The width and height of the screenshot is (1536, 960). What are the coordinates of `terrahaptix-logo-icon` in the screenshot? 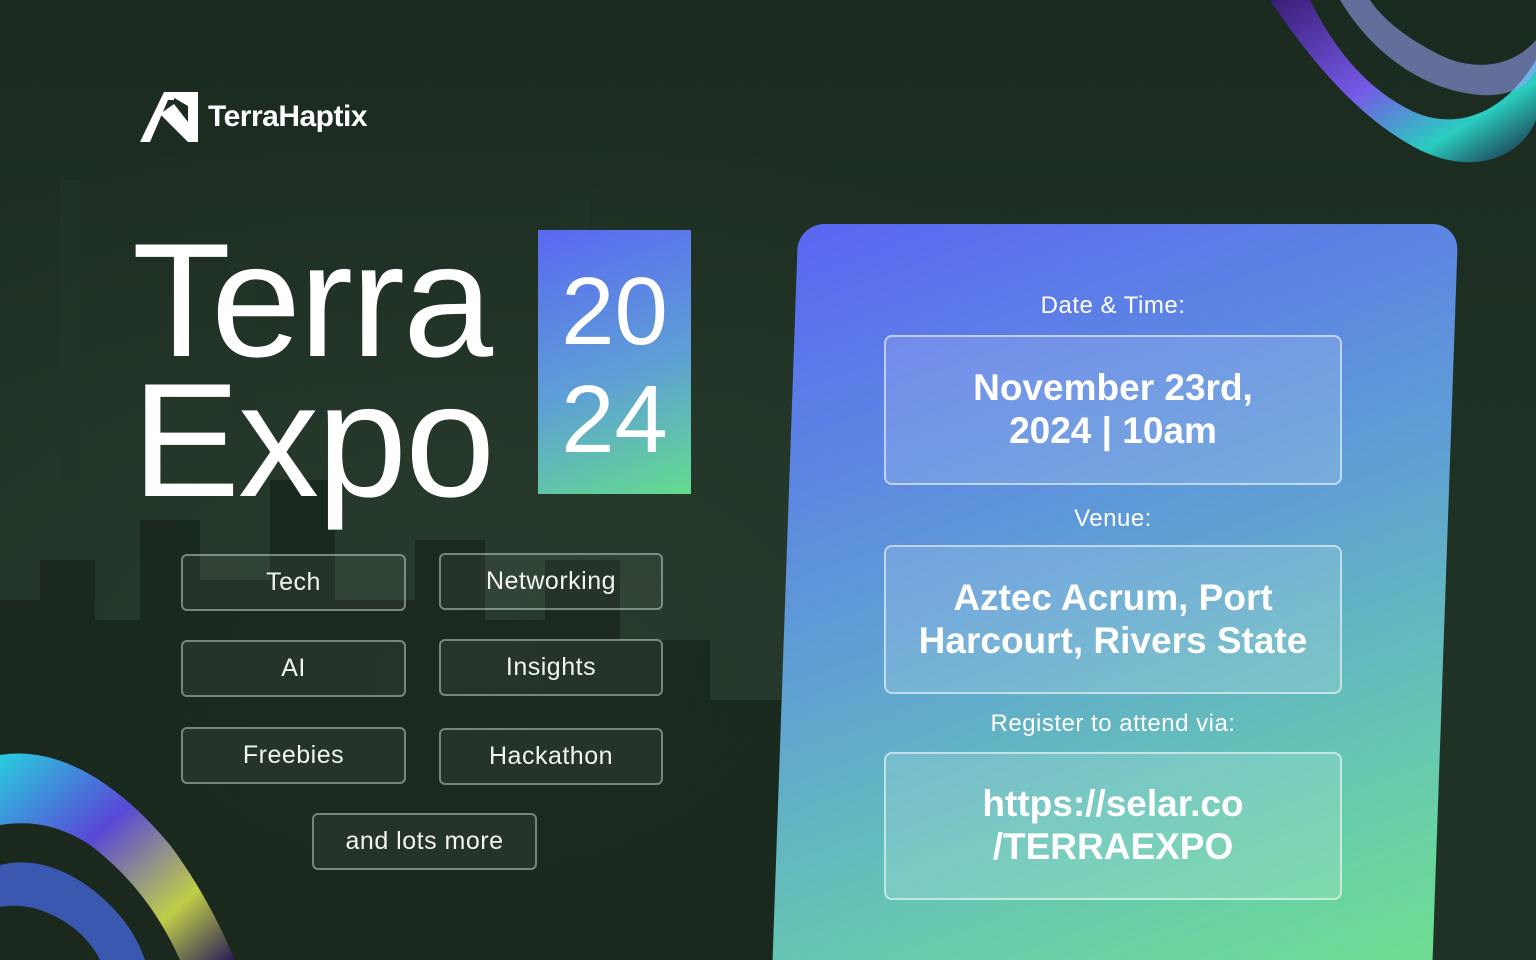 It's located at (169, 117).